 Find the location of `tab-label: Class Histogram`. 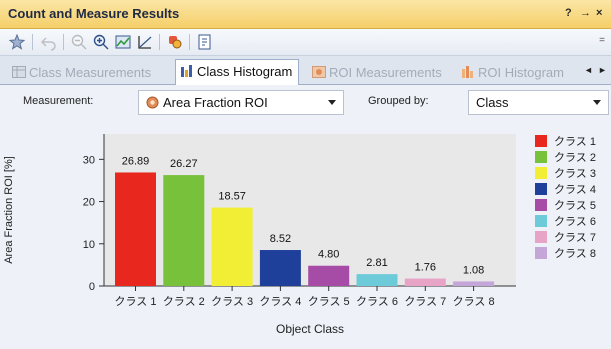

tab-label: Class Histogram is located at coordinates (245, 71).